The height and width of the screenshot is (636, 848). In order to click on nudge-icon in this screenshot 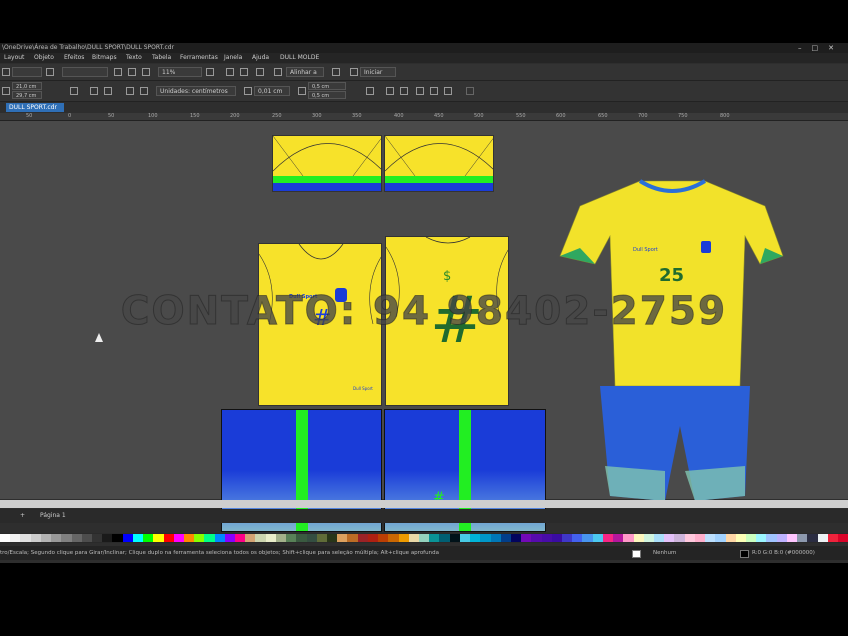, I will do `click(248, 91)`.